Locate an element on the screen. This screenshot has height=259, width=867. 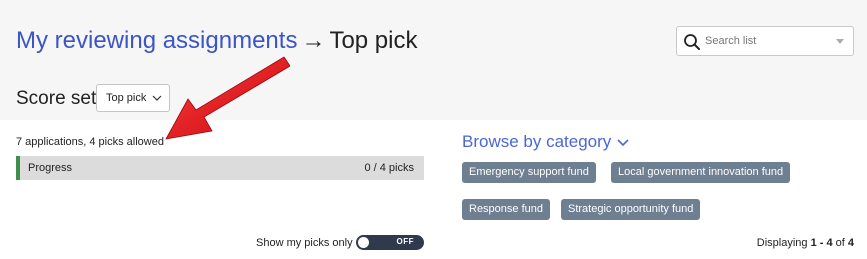
category-tag-emergency-support-fund: Emergency support fund is located at coordinates (529, 172).